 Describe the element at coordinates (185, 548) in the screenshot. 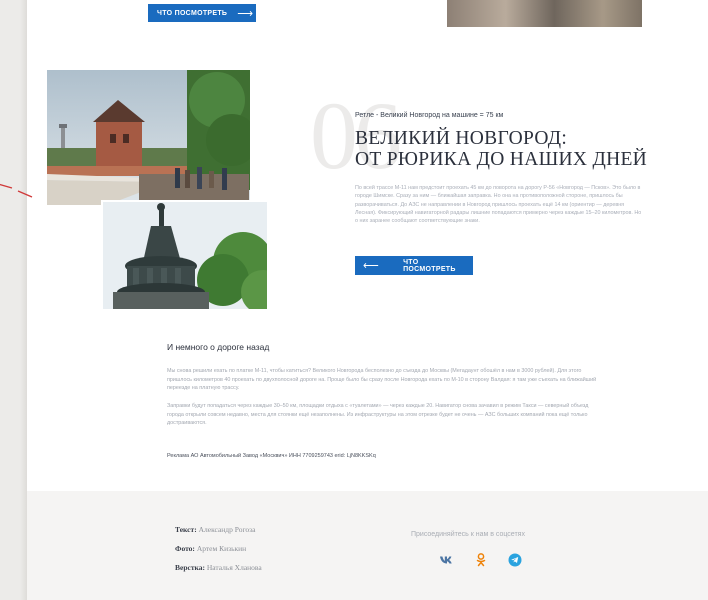

I see `credit-photo-role: Фото:` at that location.